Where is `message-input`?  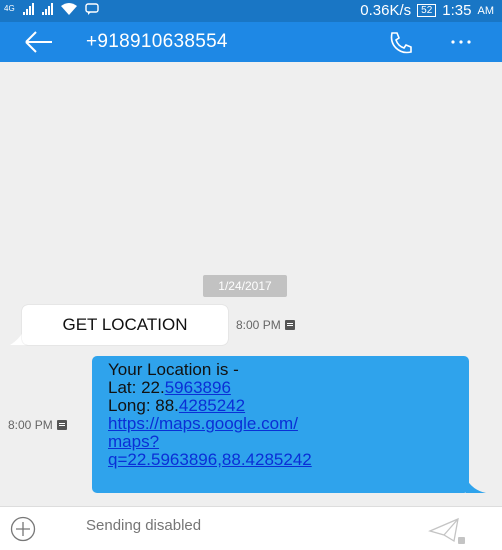
message-input is located at coordinates (236, 525).